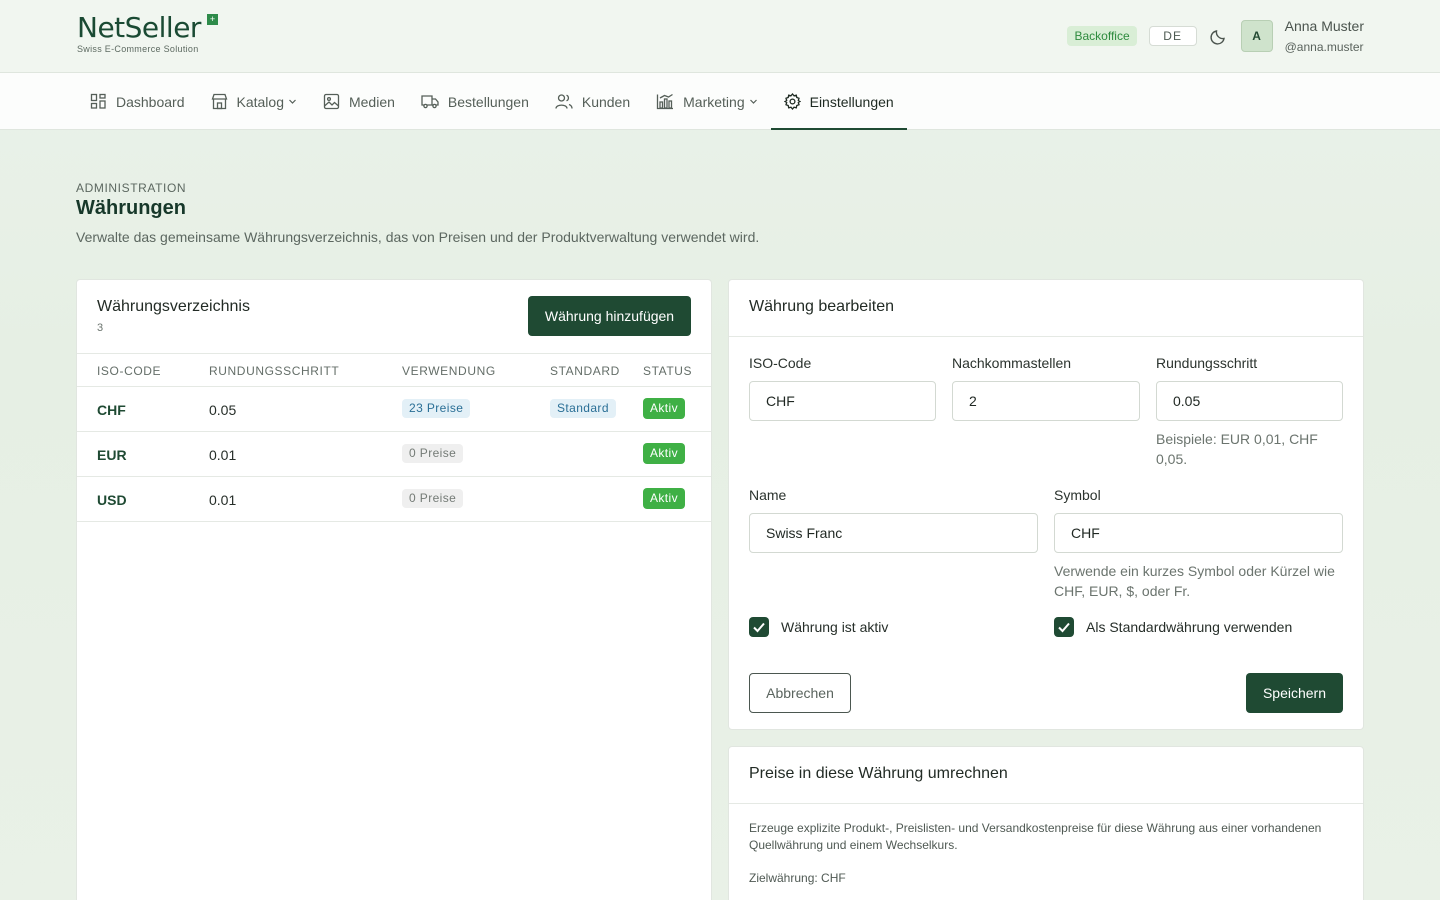  I want to click on target-currency: Zielwährung: CHF, so click(797, 878).